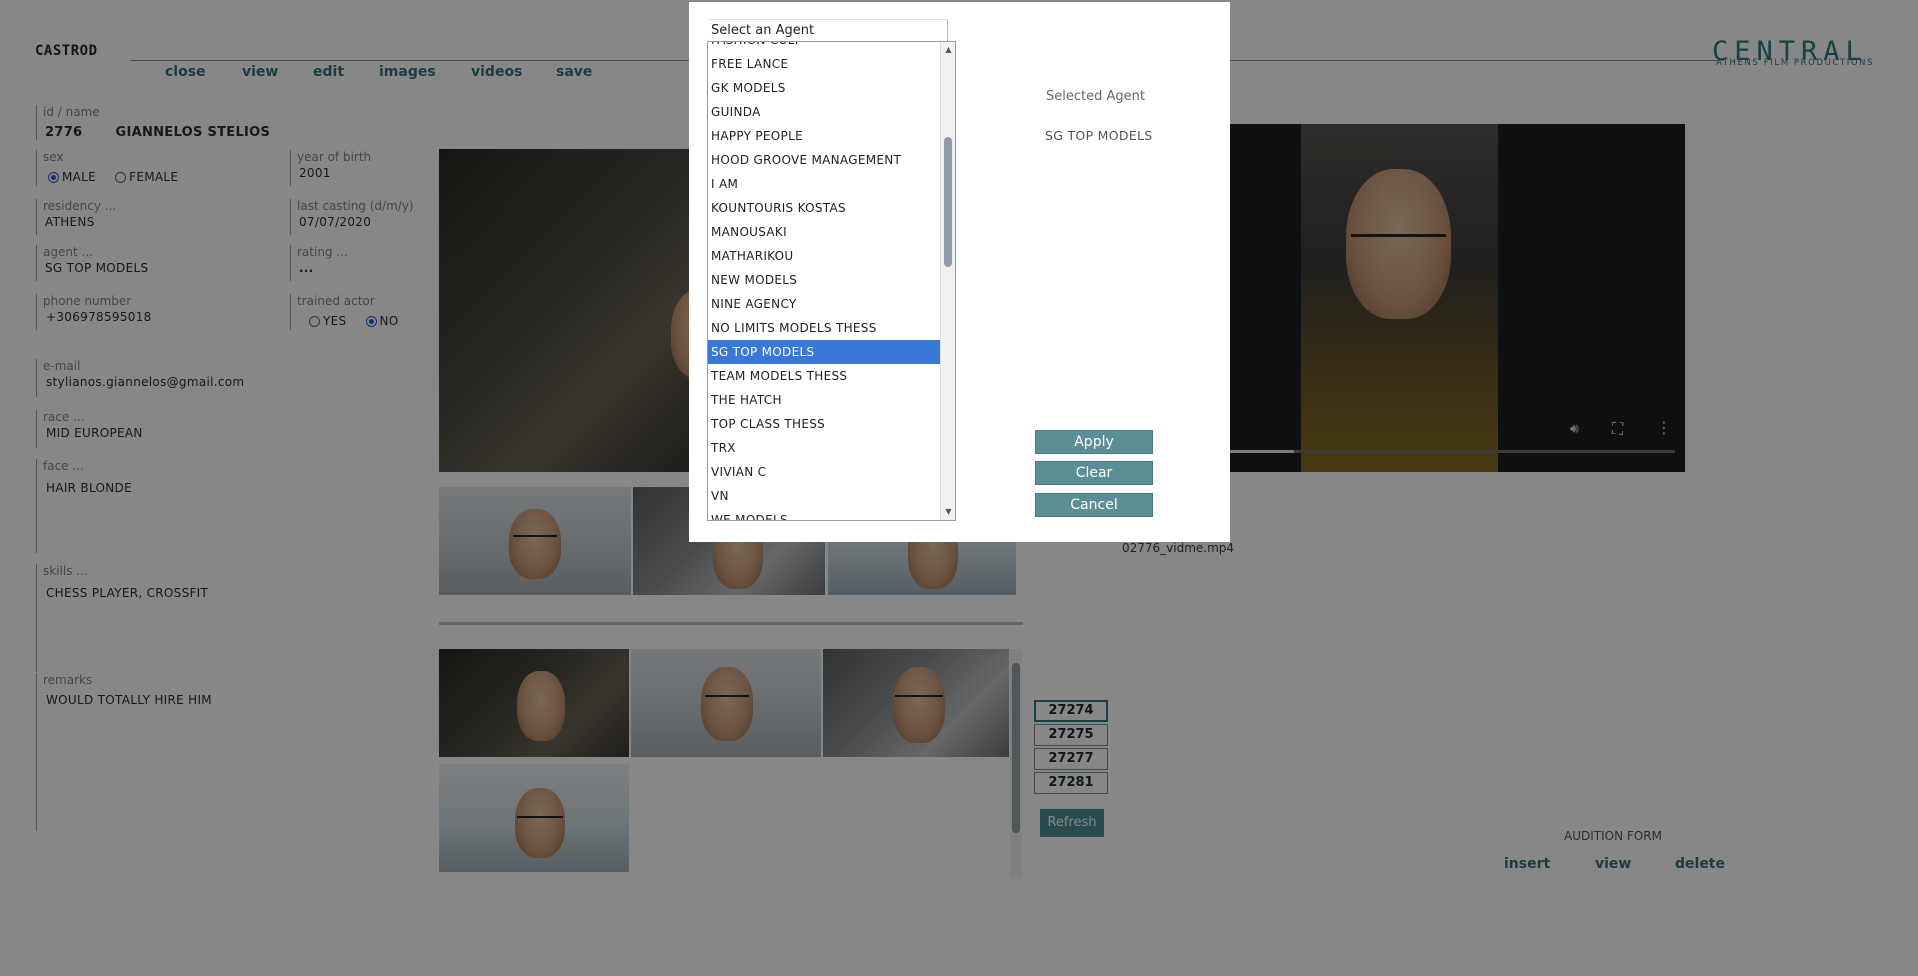 The image size is (1918, 976). What do you see at coordinates (1095, 96) in the screenshot?
I see `selected-agent-label: Selected Agent` at bounding box center [1095, 96].